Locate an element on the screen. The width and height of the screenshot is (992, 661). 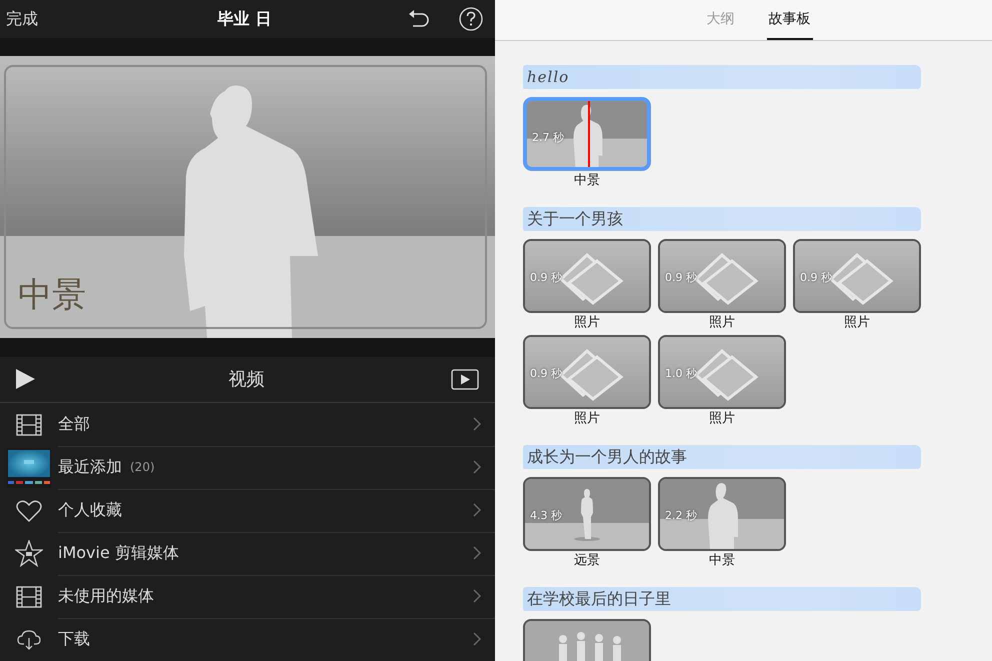
item-label: 下载 is located at coordinates (74, 639).